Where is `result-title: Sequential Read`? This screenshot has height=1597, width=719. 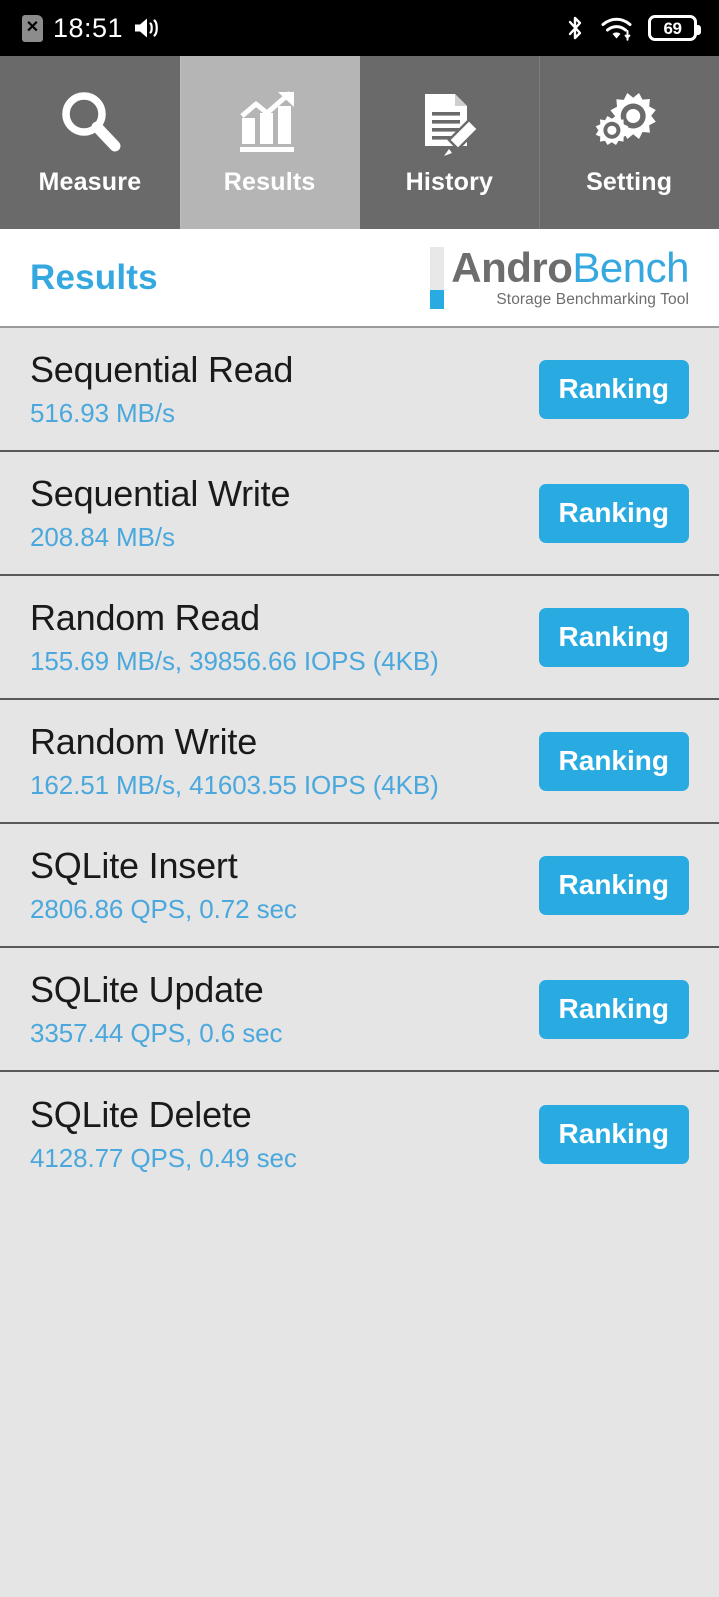
result-title: Sequential Read is located at coordinates (162, 370).